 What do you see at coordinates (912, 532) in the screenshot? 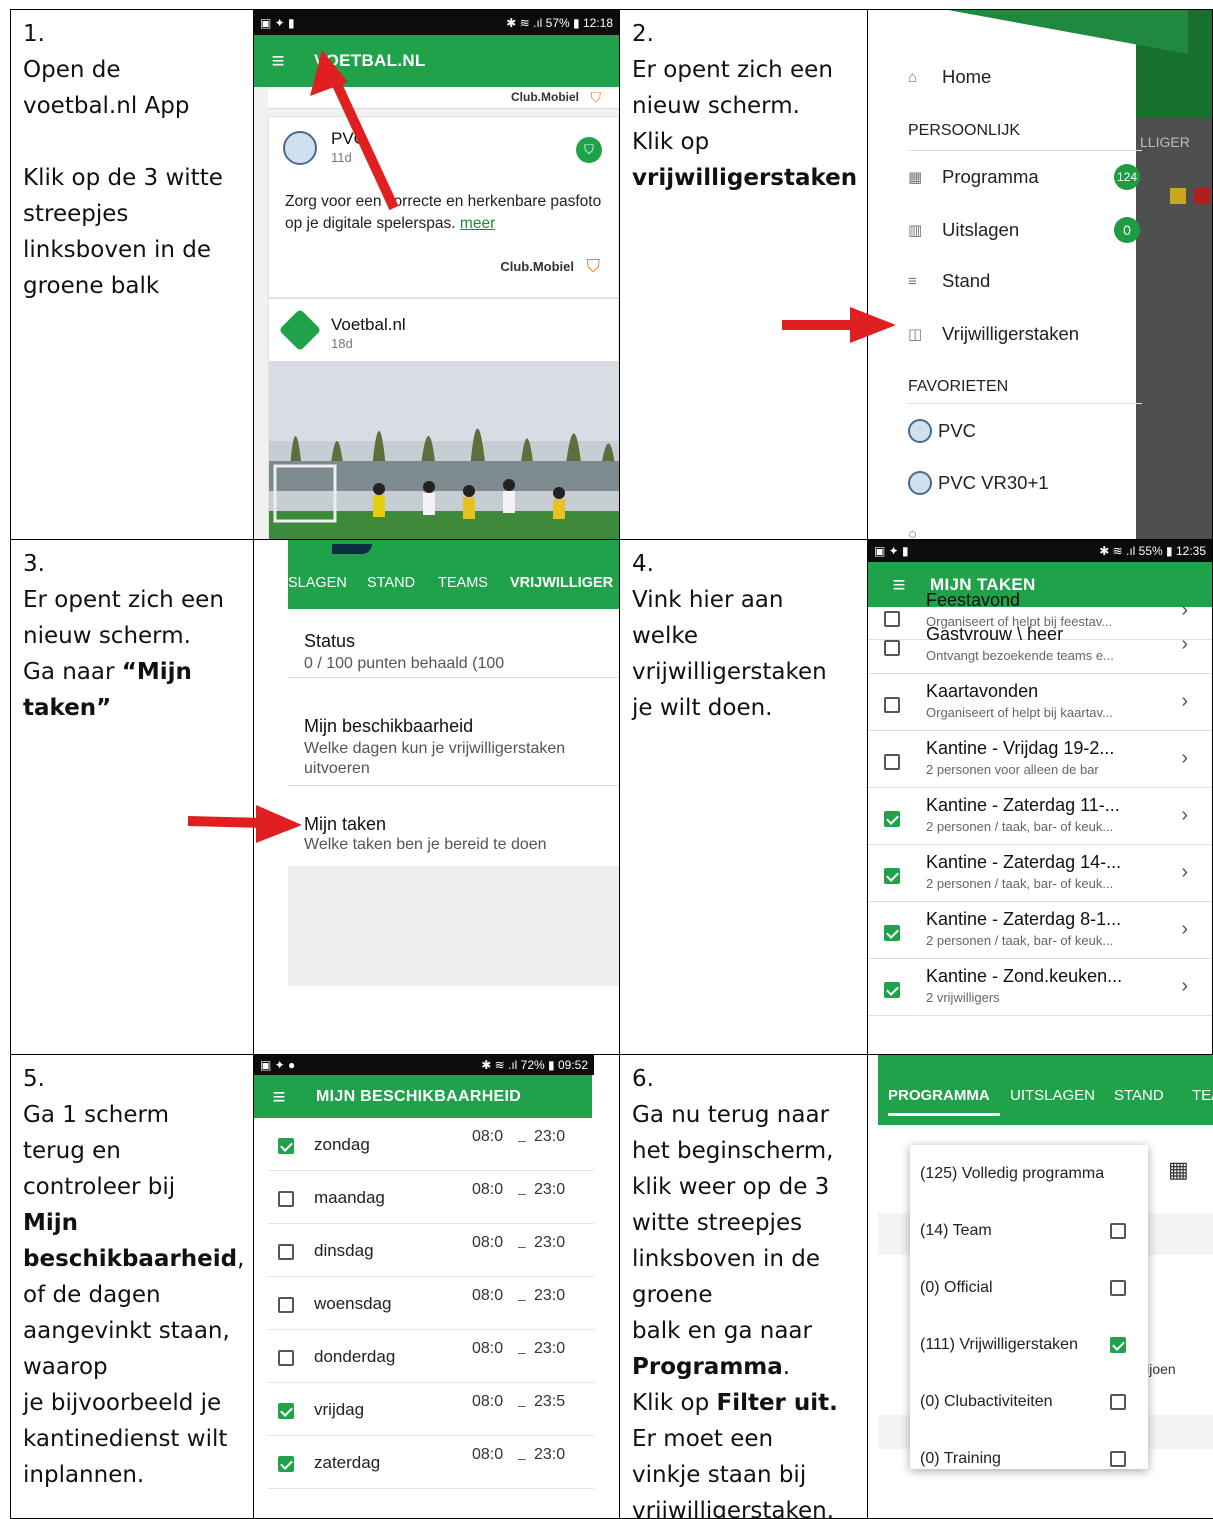
I see `search-icon: ○` at bounding box center [912, 532].